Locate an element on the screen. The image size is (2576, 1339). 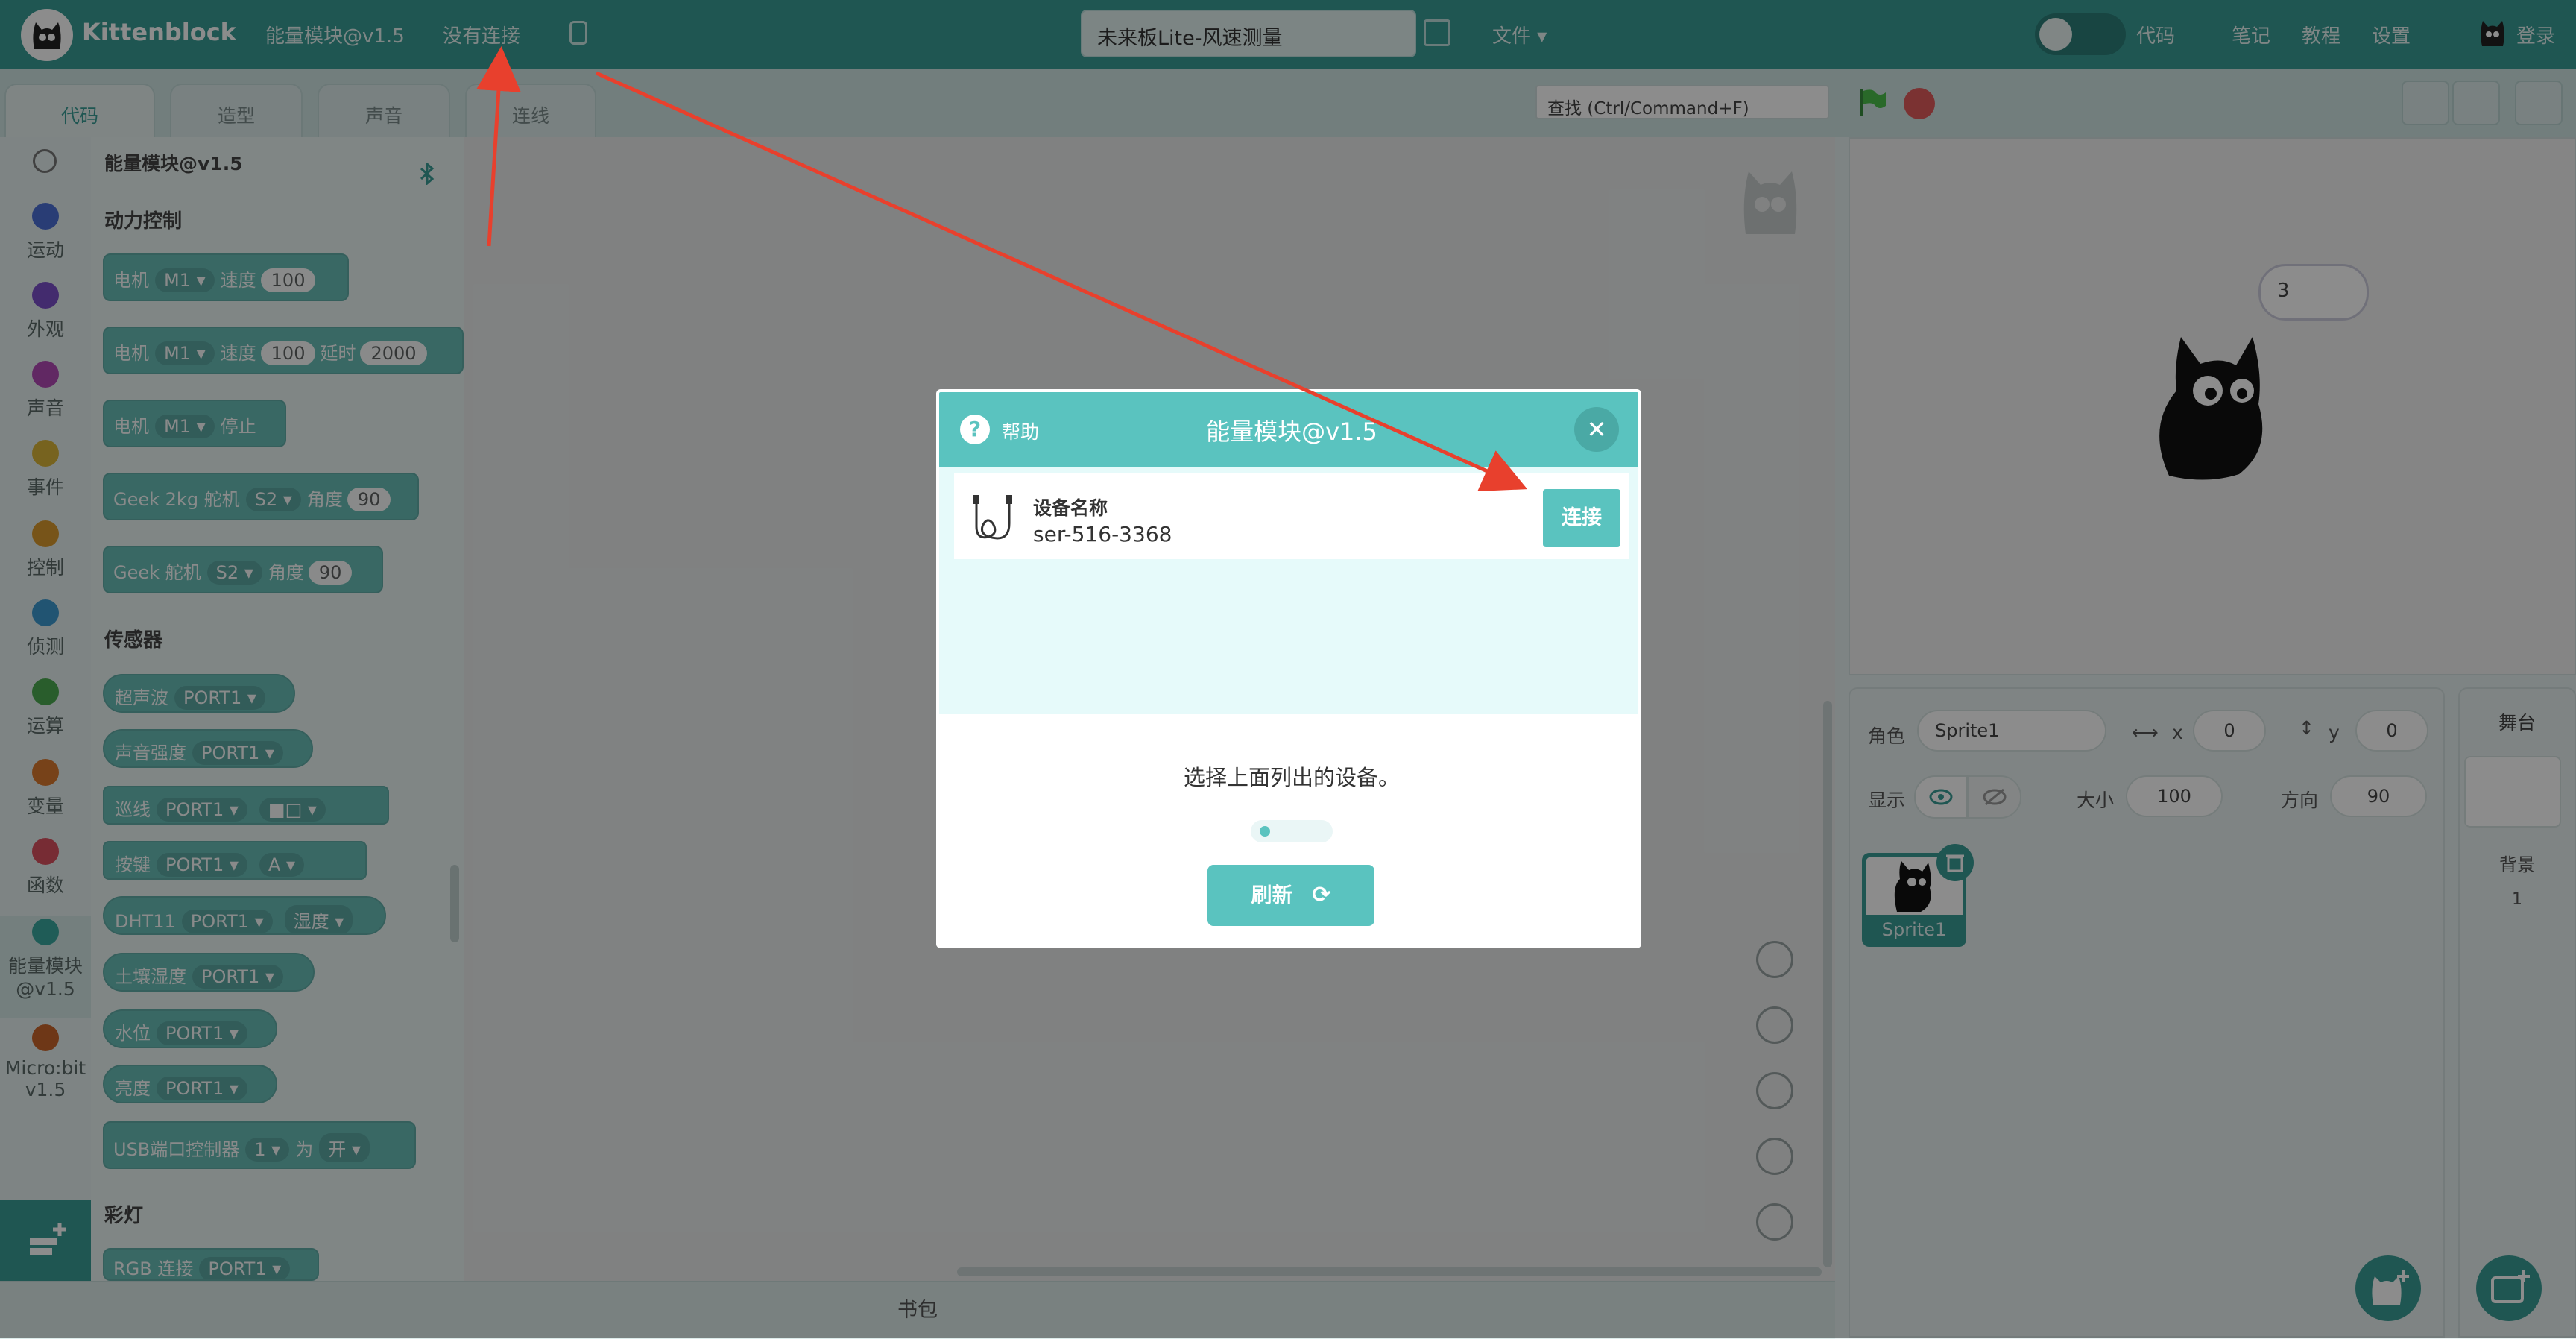
refresh-icon: ⟳ is located at coordinates (1321, 895).